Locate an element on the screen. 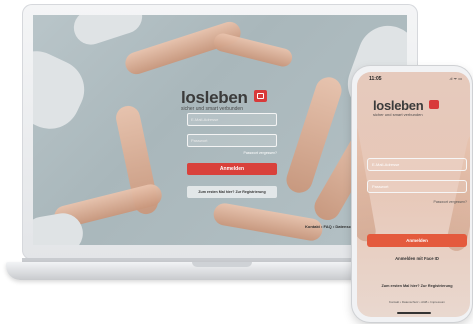 Image resolution: width=473 pixels, height=324 pixels. register-button: Zum ersten Mal hier? Zur Registrierung is located at coordinates (232, 192).